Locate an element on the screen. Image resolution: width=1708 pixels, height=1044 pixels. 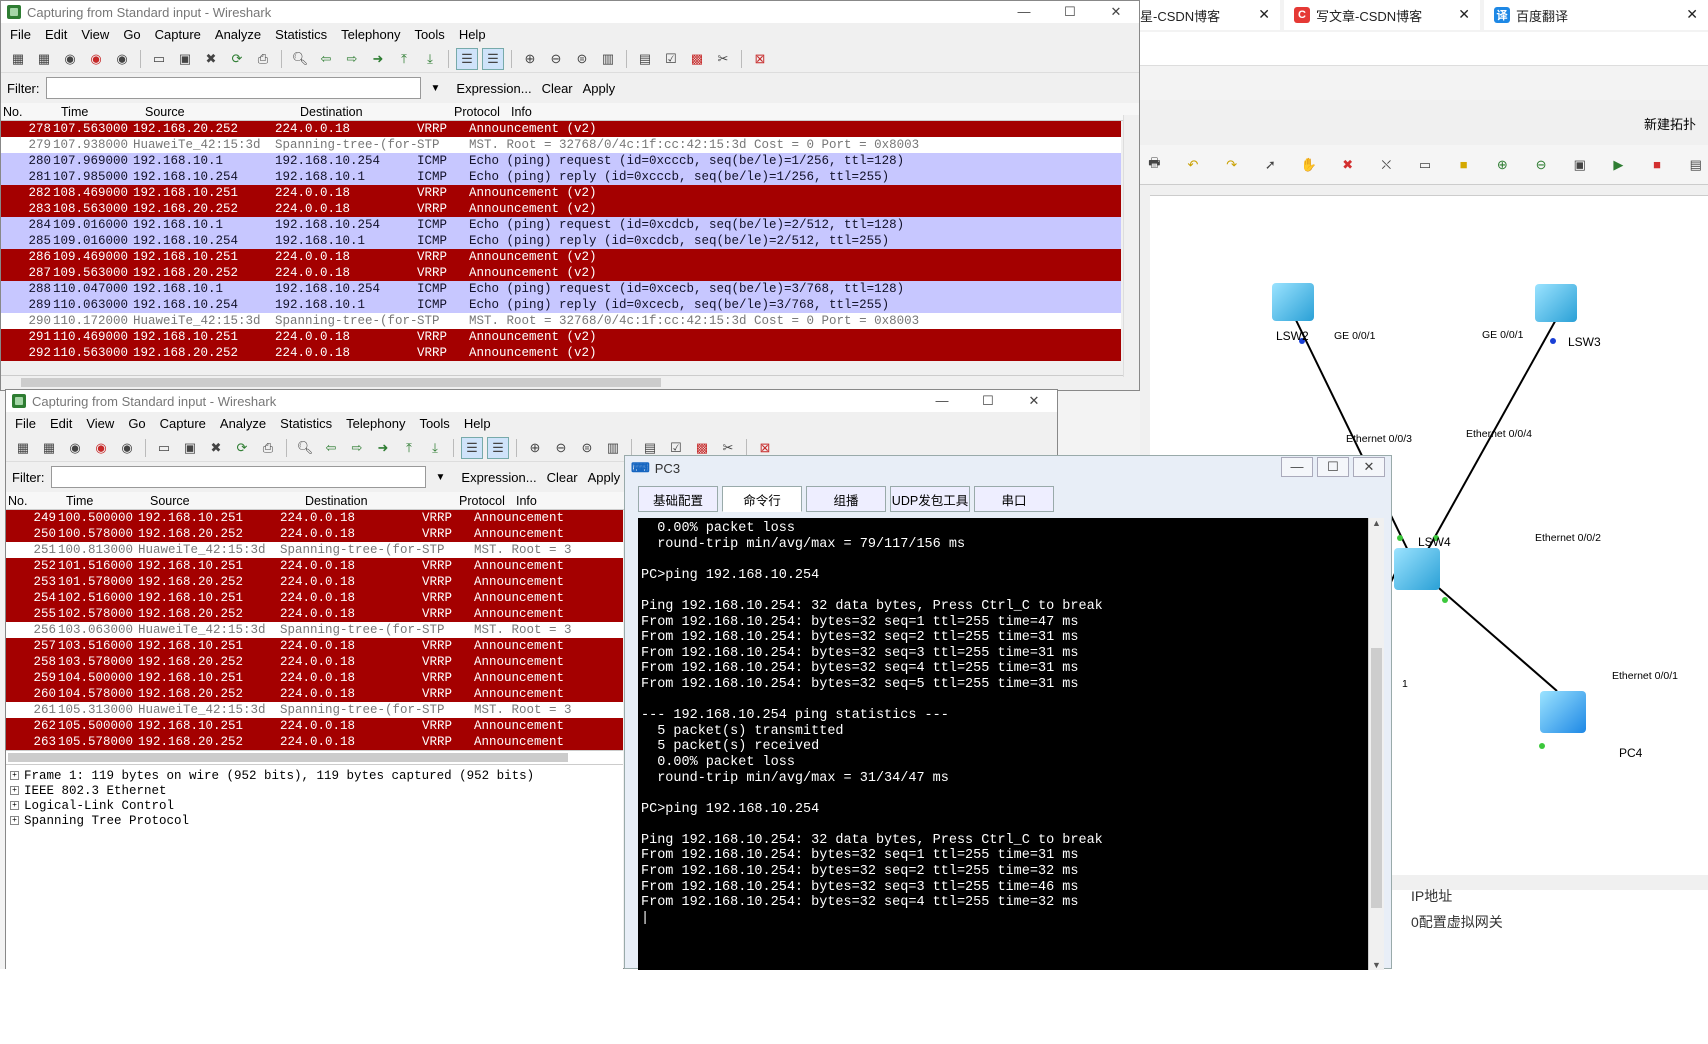
menu-help: Help is located at coordinates (472, 34).